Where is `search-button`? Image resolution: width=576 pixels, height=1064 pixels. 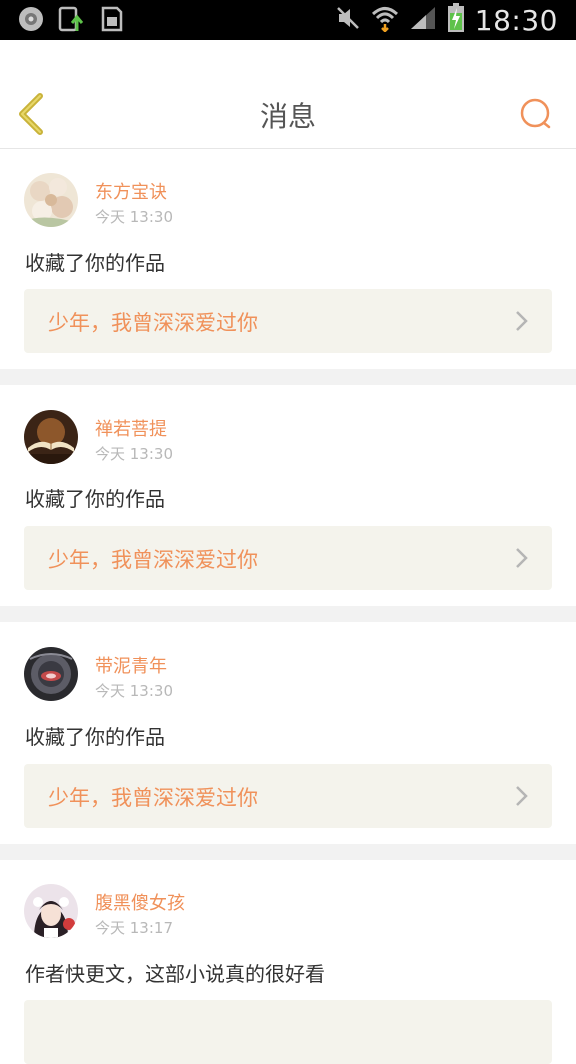
search-button is located at coordinates (536, 114).